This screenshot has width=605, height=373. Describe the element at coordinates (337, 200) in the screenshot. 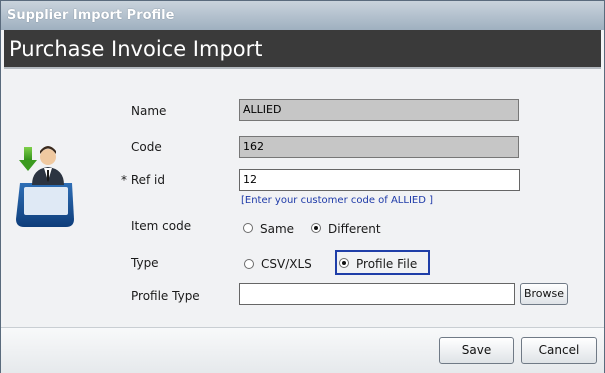

I see `refid-hint: [Enter your customer code of ALLIED ]` at that location.